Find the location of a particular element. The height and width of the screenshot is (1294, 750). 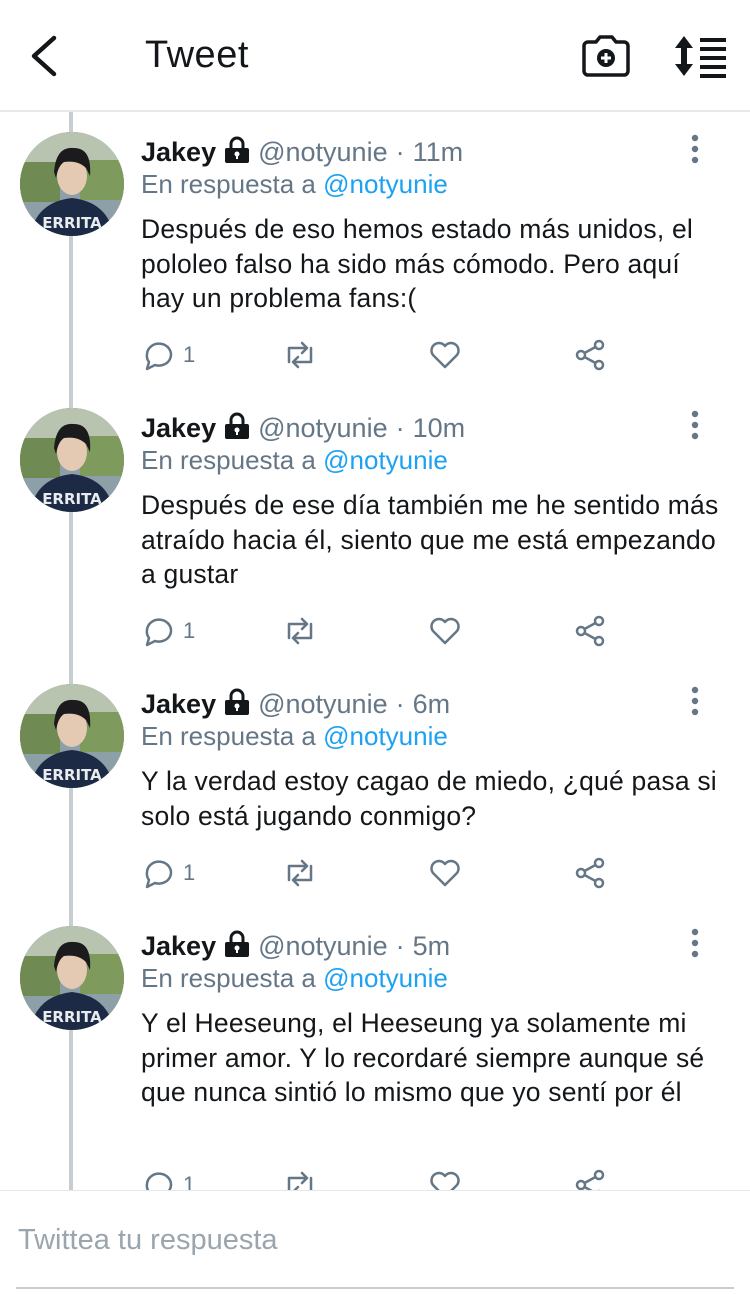

timestamp: 11m is located at coordinates (438, 152).